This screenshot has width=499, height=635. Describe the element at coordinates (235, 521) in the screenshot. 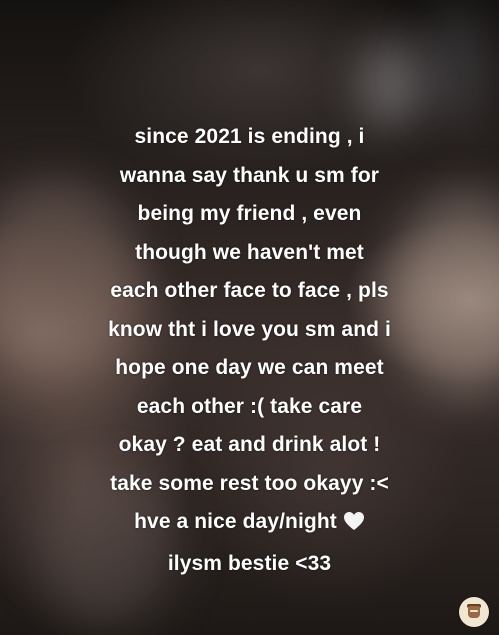

I see `caption-line: hve a nice day/night` at that location.